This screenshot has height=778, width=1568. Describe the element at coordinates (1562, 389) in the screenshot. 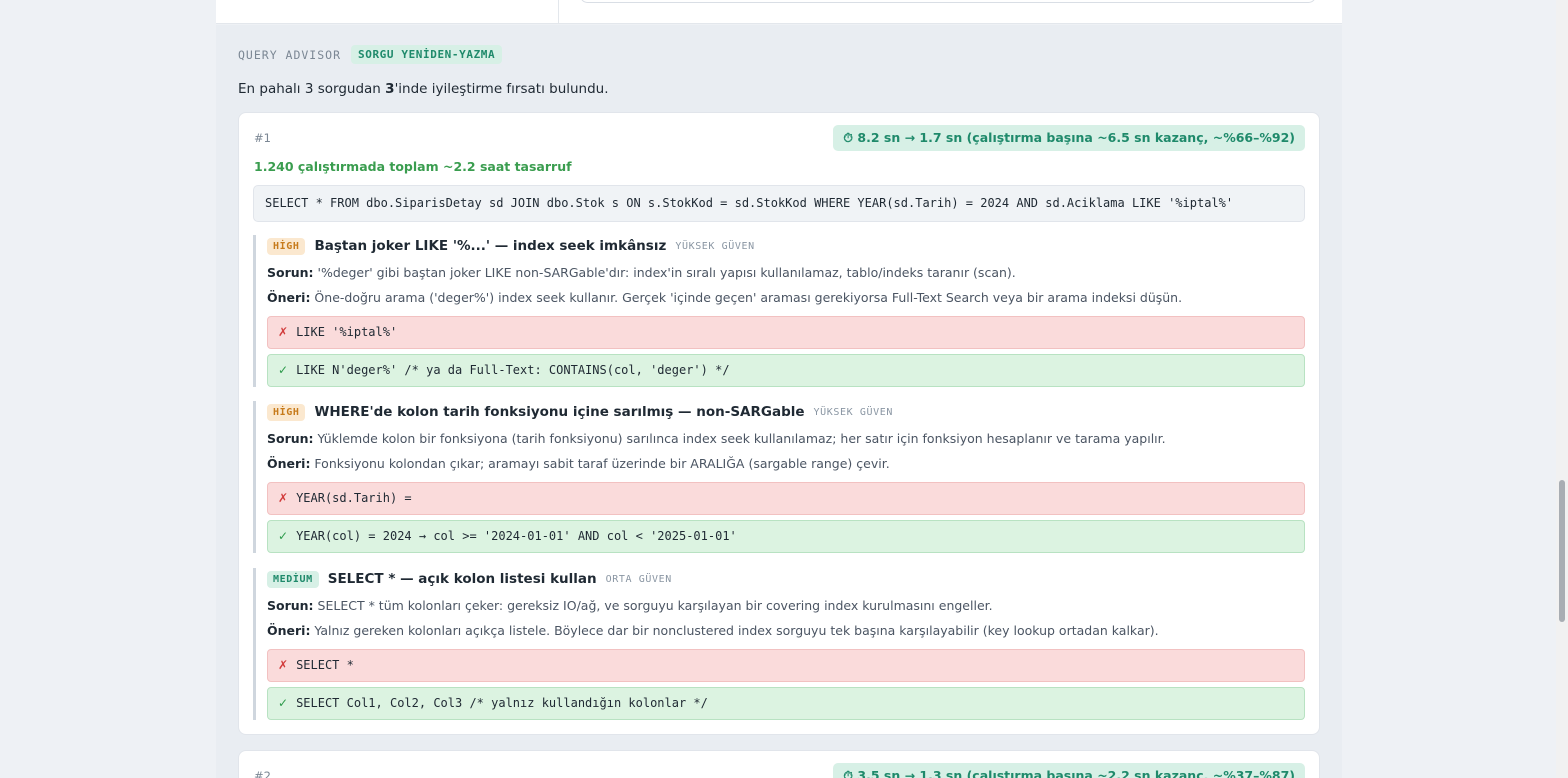

I see `page-scrollbar` at that location.